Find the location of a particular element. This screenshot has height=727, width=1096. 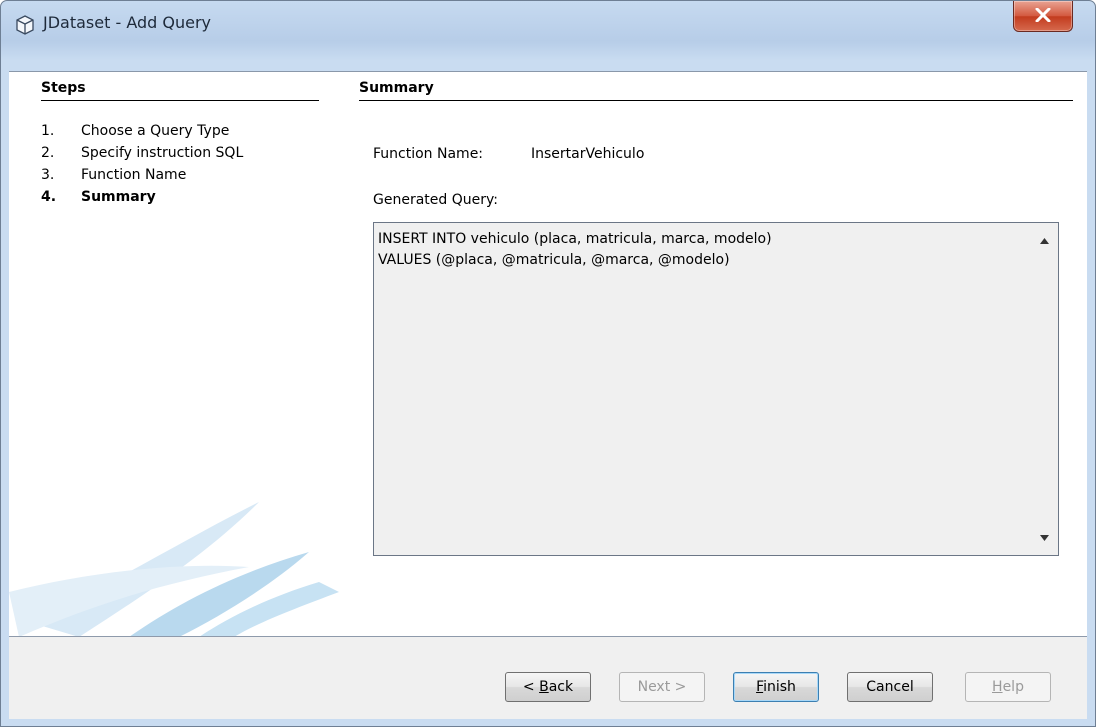

back-button: < Back is located at coordinates (548, 687).